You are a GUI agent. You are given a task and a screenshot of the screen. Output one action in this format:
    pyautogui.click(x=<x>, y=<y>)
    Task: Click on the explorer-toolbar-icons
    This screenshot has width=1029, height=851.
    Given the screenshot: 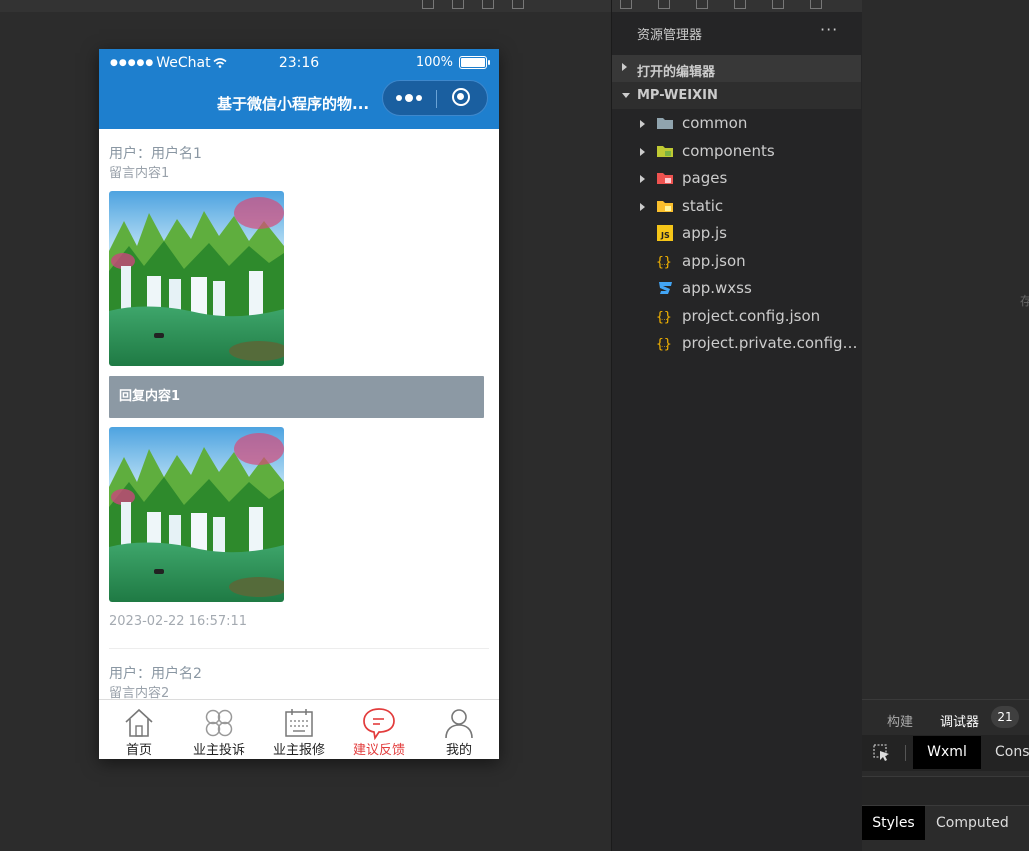 What is the action you would take?
    pyautogui.click(x=721, y=6)
    